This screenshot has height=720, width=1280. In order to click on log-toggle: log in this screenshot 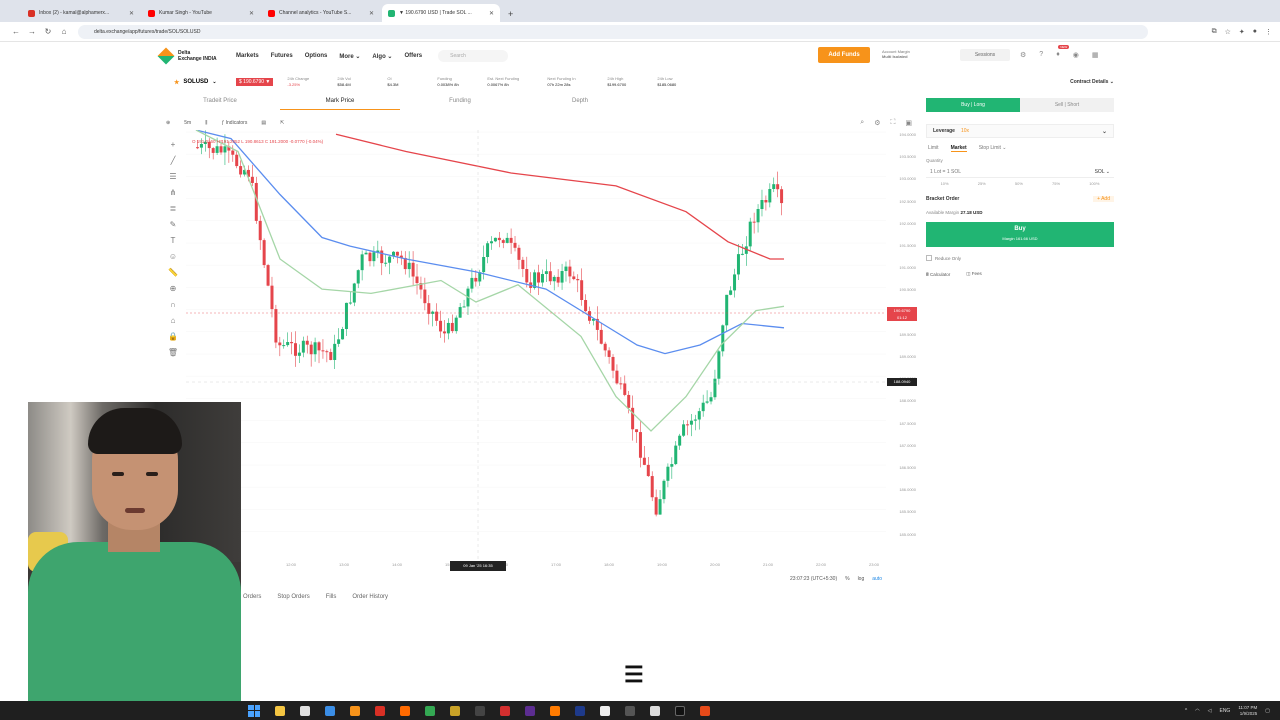, I will do `click(861, 579)`.